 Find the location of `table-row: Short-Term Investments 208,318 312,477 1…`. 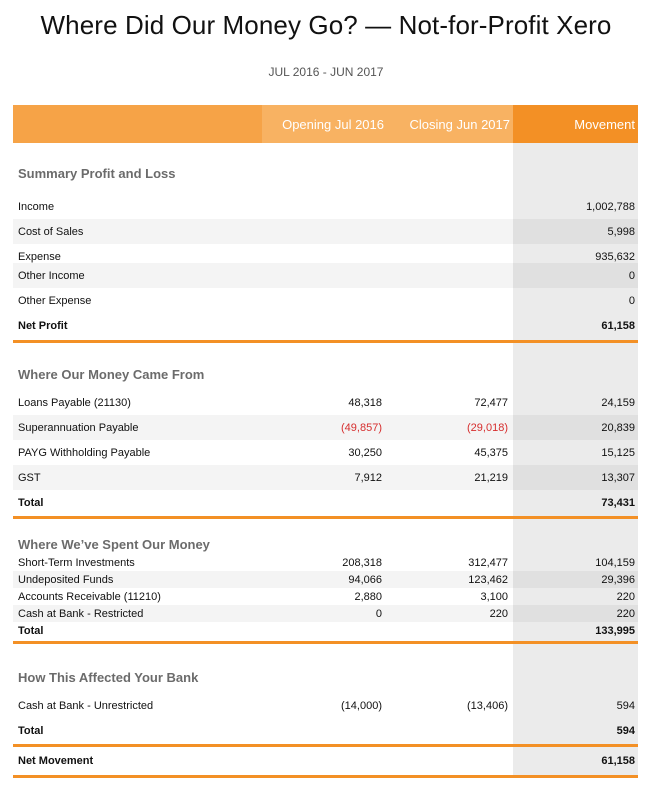

table-row: Short-Term Investments 208,318 312,477 1… is located at coordinates (325, 562).